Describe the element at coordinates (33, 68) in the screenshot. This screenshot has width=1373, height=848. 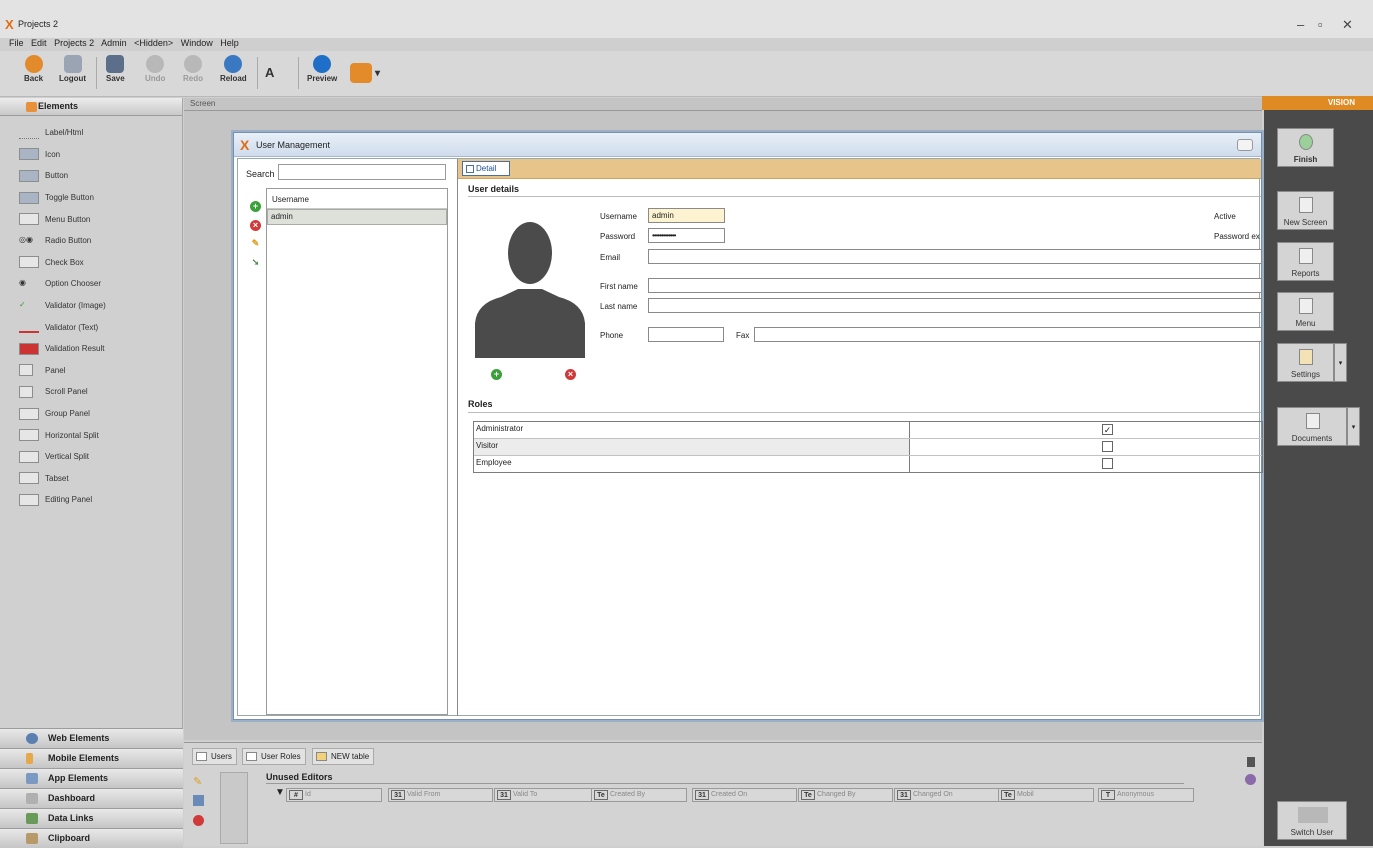
I see `back-button: Back` at that location.